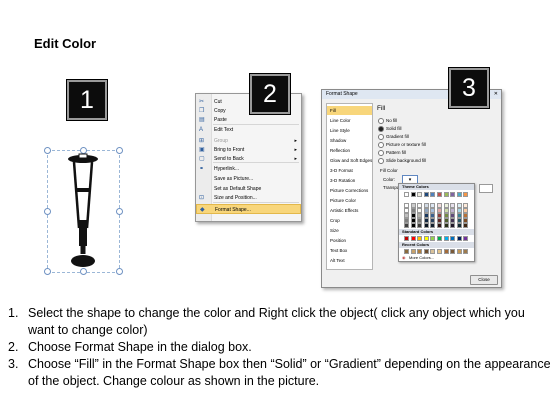 The width and height of the screenshot is (560, 420). Describe the element at coordinates (349, 190) in the screenshot. I see `dialog-nav-item-picture-corrections: Picture Corrections` at that location.